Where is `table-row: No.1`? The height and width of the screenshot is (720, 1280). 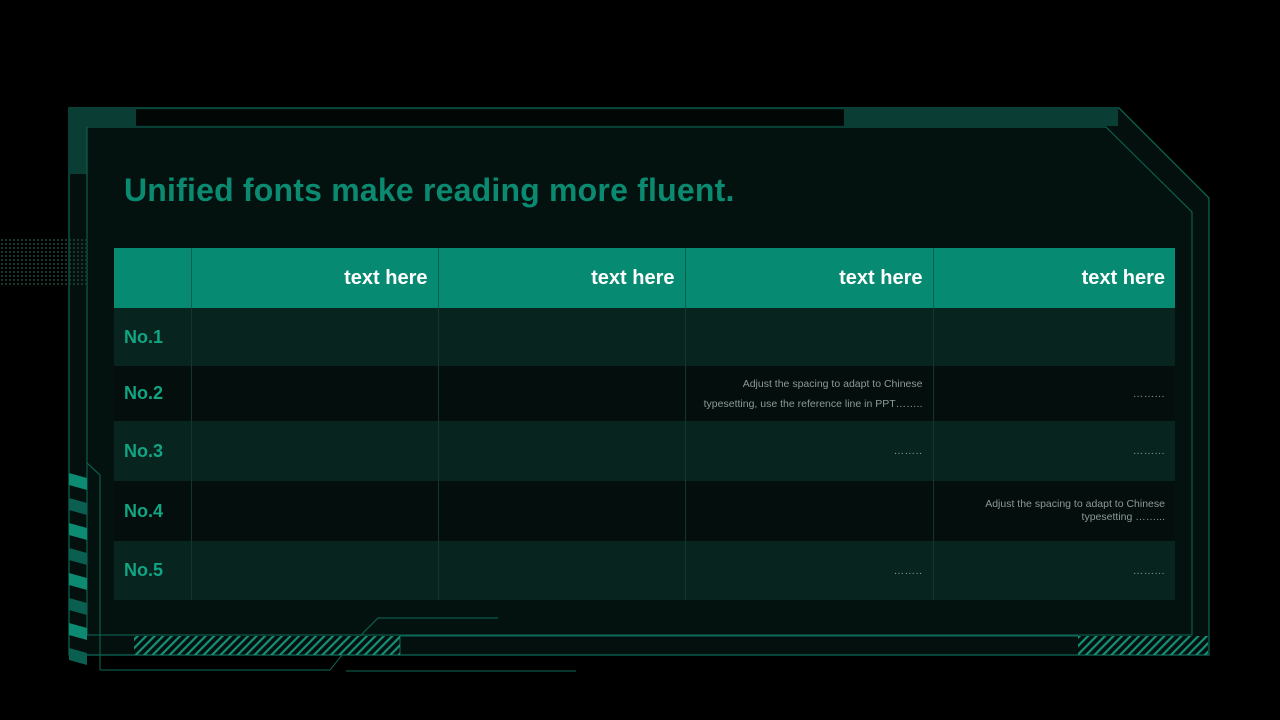
table-row: No.1 is located at coordinates (644, 337).